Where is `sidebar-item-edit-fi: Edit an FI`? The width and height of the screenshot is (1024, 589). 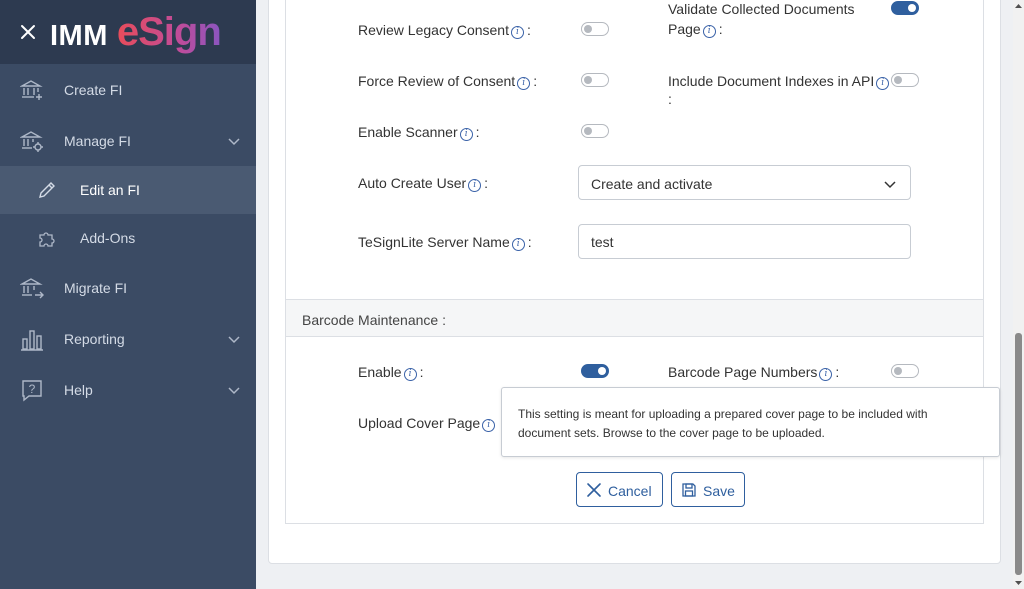
sidebar-item-edit-fi: Edit an FI is located at coordinates (128, 190).